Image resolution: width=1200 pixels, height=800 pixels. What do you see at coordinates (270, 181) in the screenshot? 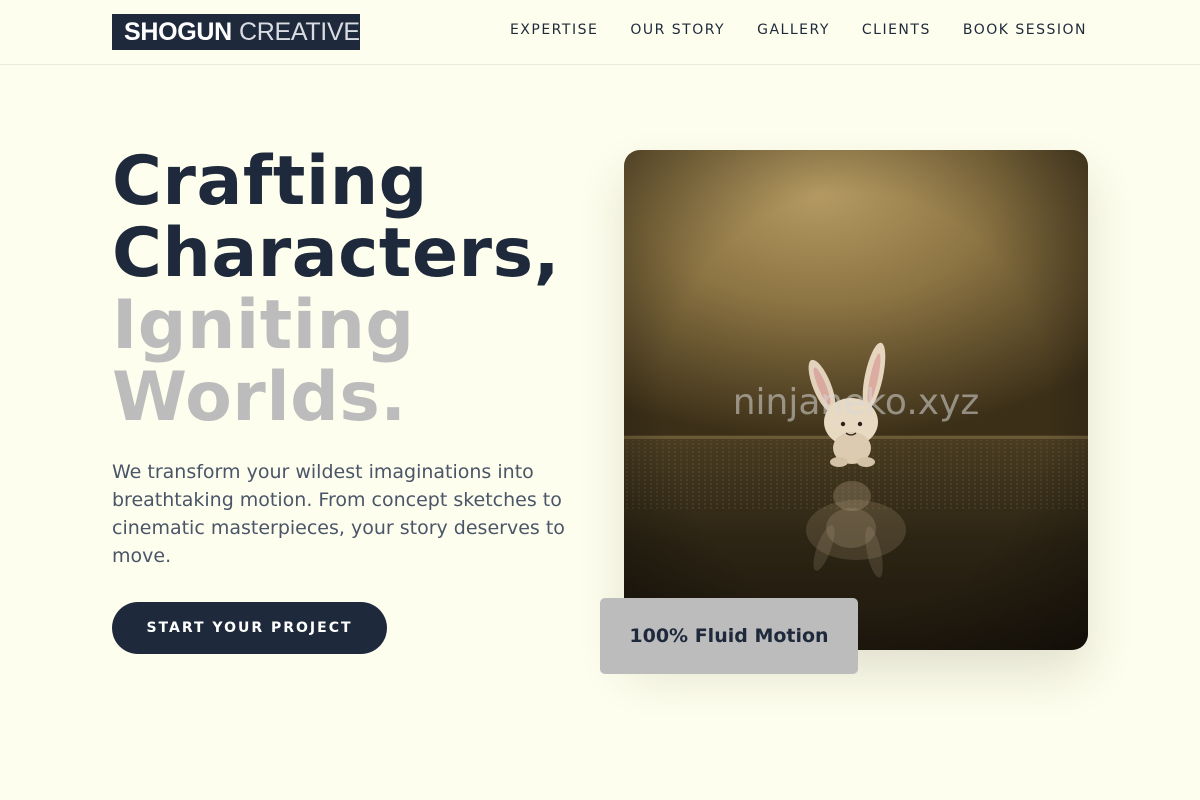
I see `headline-line-1: Crafting` at bounding box center [270, 181].